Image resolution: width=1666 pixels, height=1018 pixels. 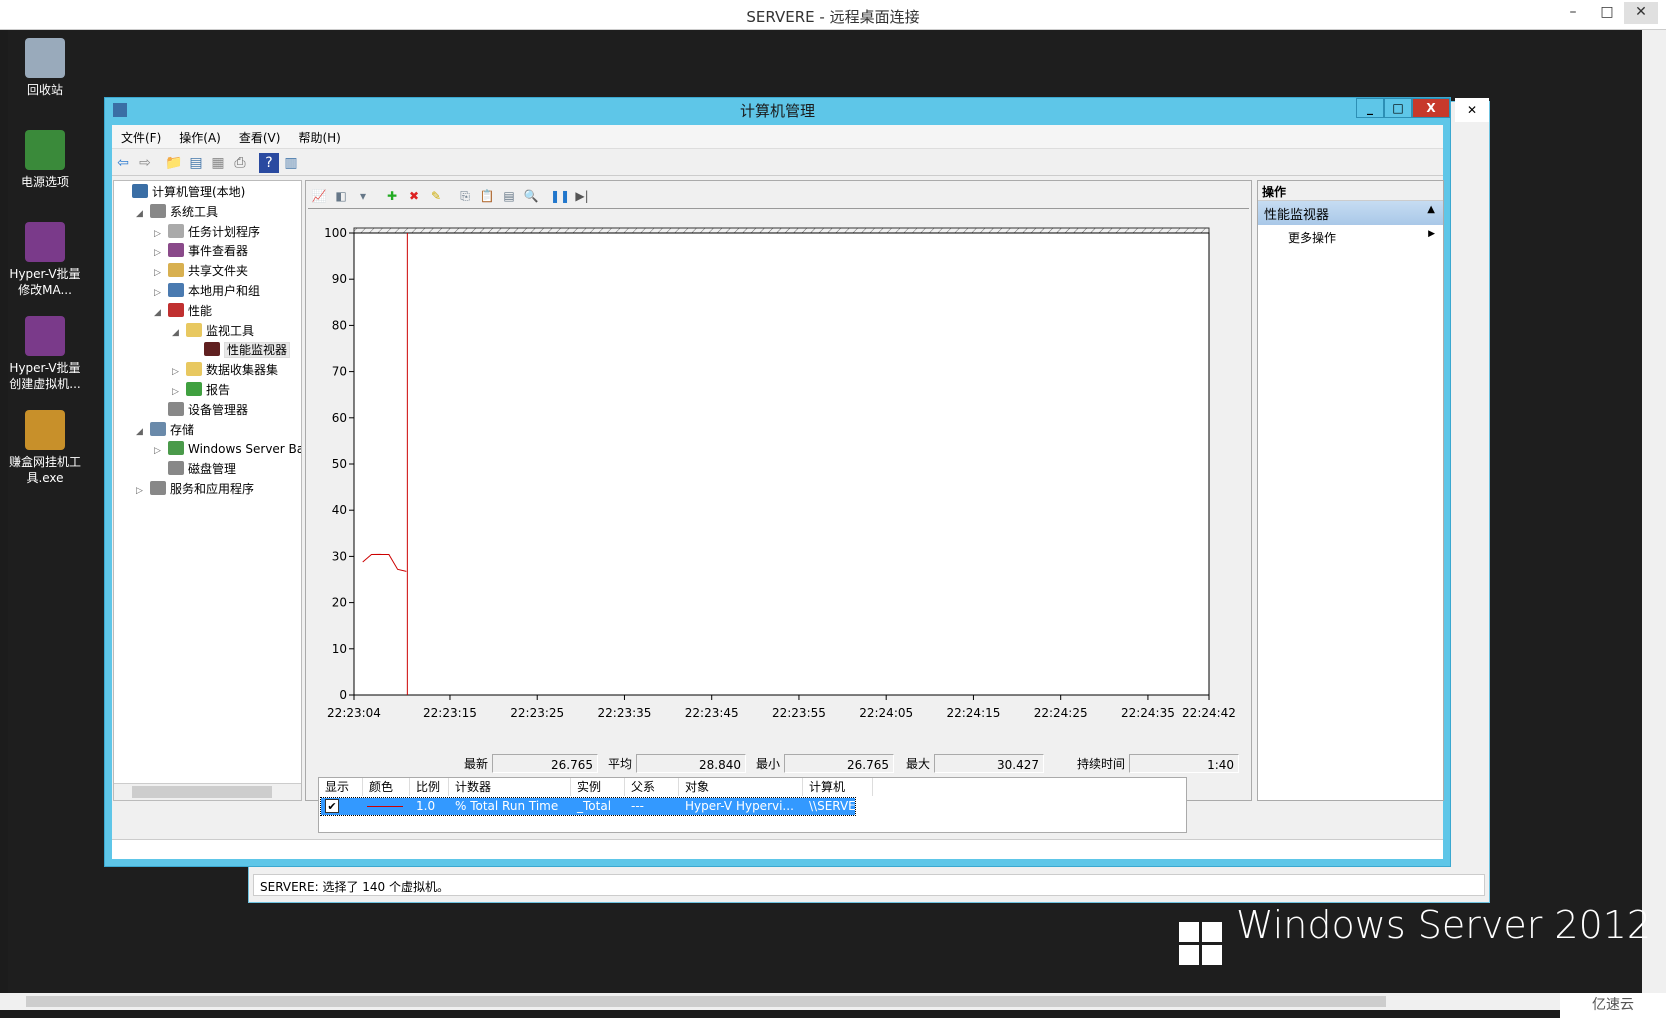 What do you see at coordinates (200, 137) in the screenshot?
I see `menu-action: 操作(A)` at bounding box center [200, 137].